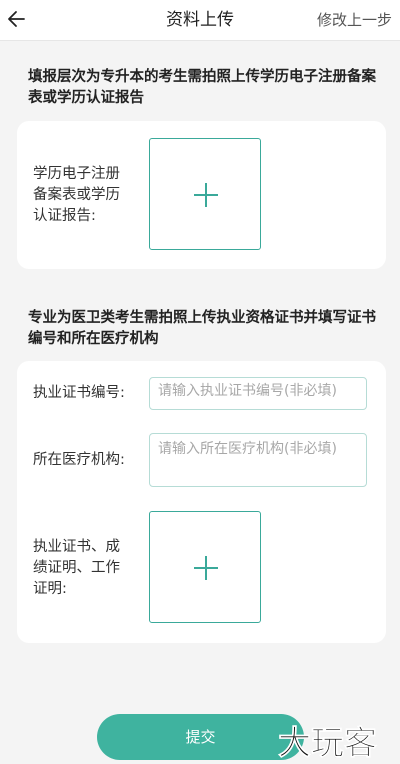  What do you see at coordinates (76, 568) in the screenshot?
I see `cert-upload-label: 执业证书、成 绩证明、工作 证明:` at bounding box center [76, 568].